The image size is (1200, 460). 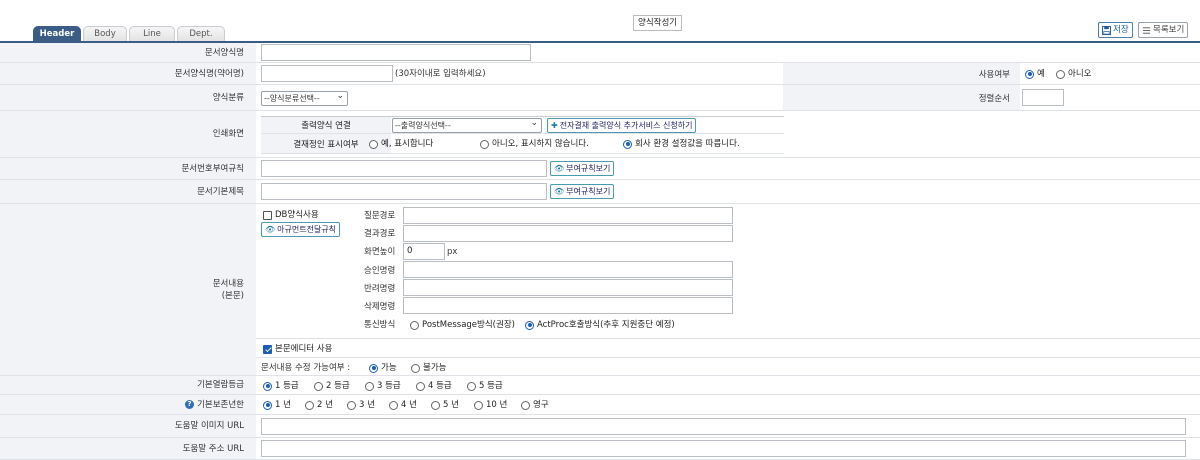 What do you see at coordinates (681, 144) in the screenshot?
I see `print-display-company: 회사 환경 설정값을 따릅니다.` at bounding box center [681, 144].